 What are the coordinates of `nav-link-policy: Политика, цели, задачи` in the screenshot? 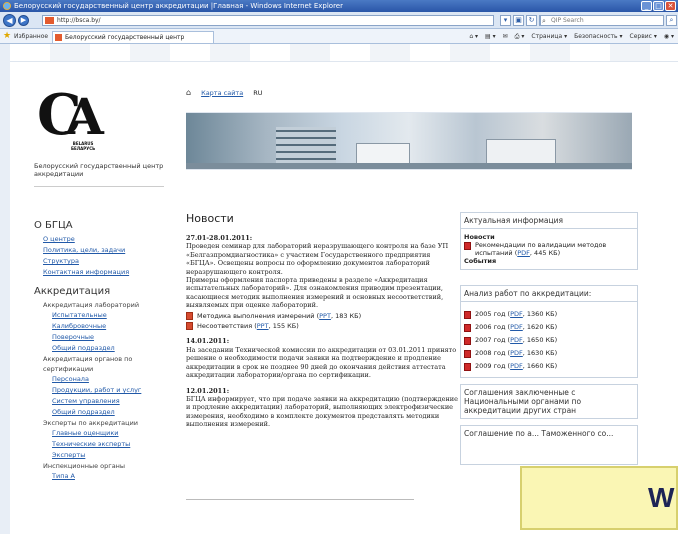 It's located at (108, 250).